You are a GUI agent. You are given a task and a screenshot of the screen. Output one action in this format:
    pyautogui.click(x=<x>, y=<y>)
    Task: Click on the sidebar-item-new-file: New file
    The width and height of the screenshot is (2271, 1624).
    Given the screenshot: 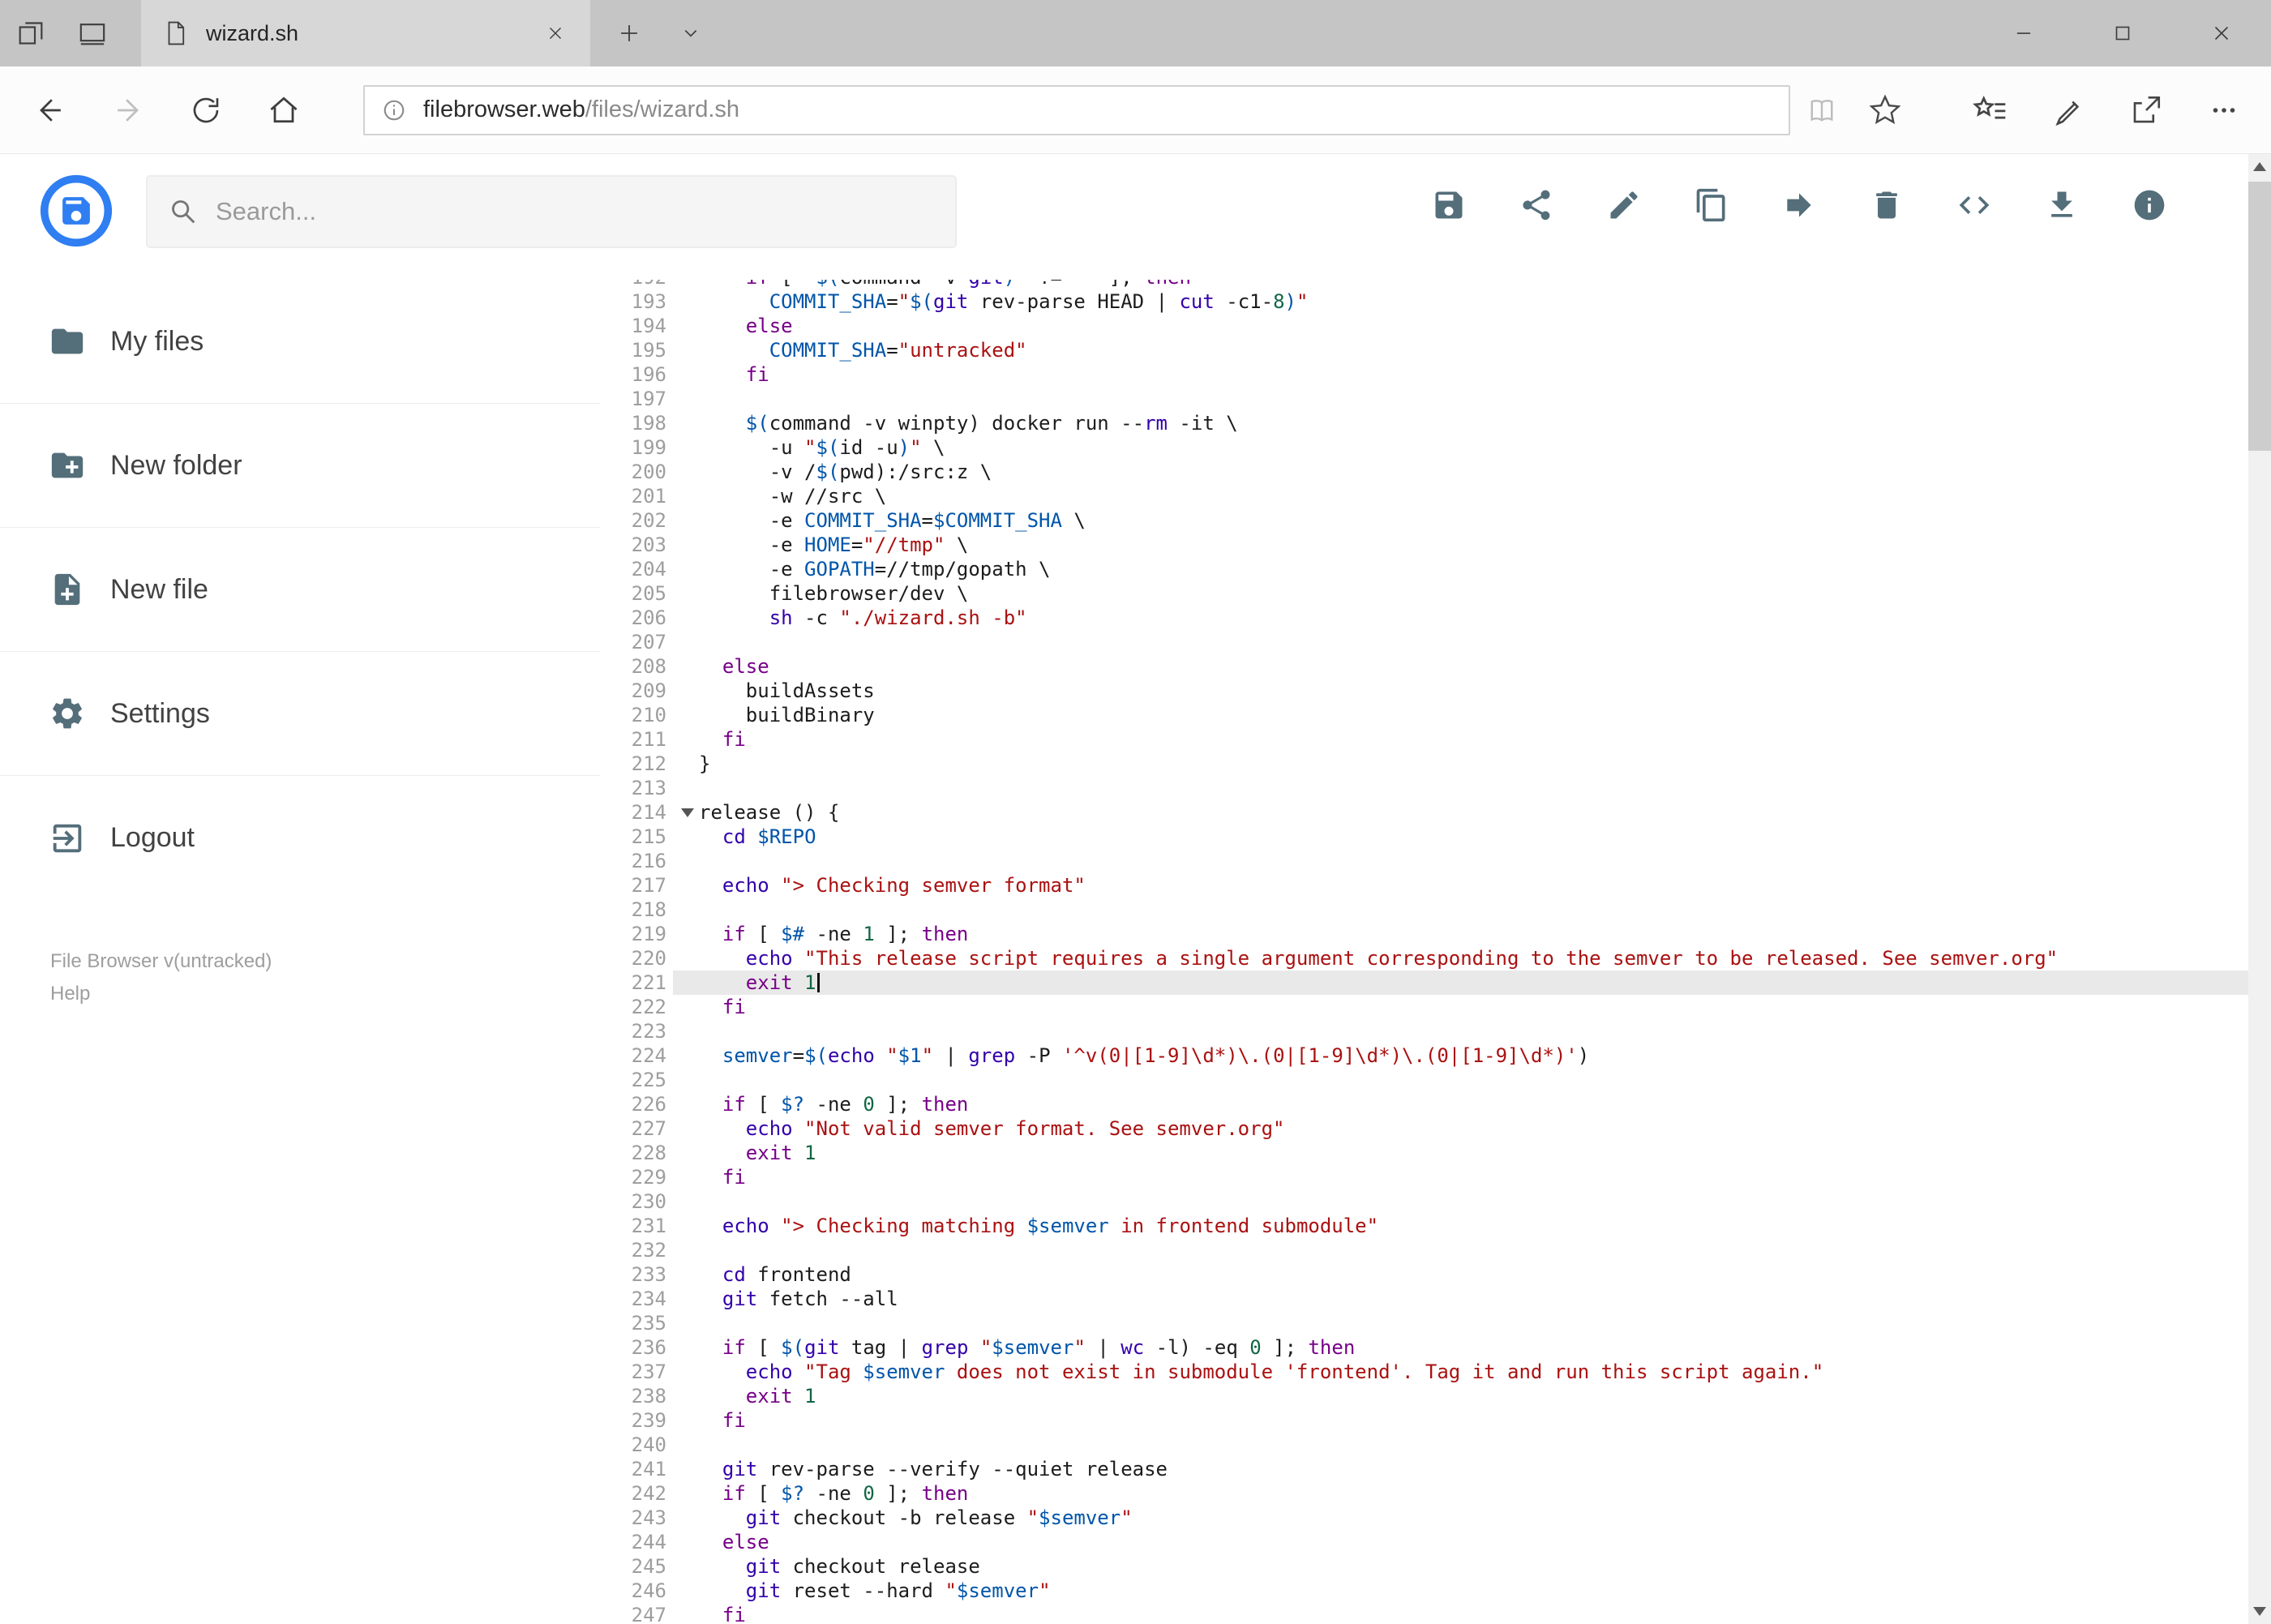 What is the action you would take?
    pyautogui.click(x=300, y=590)
    